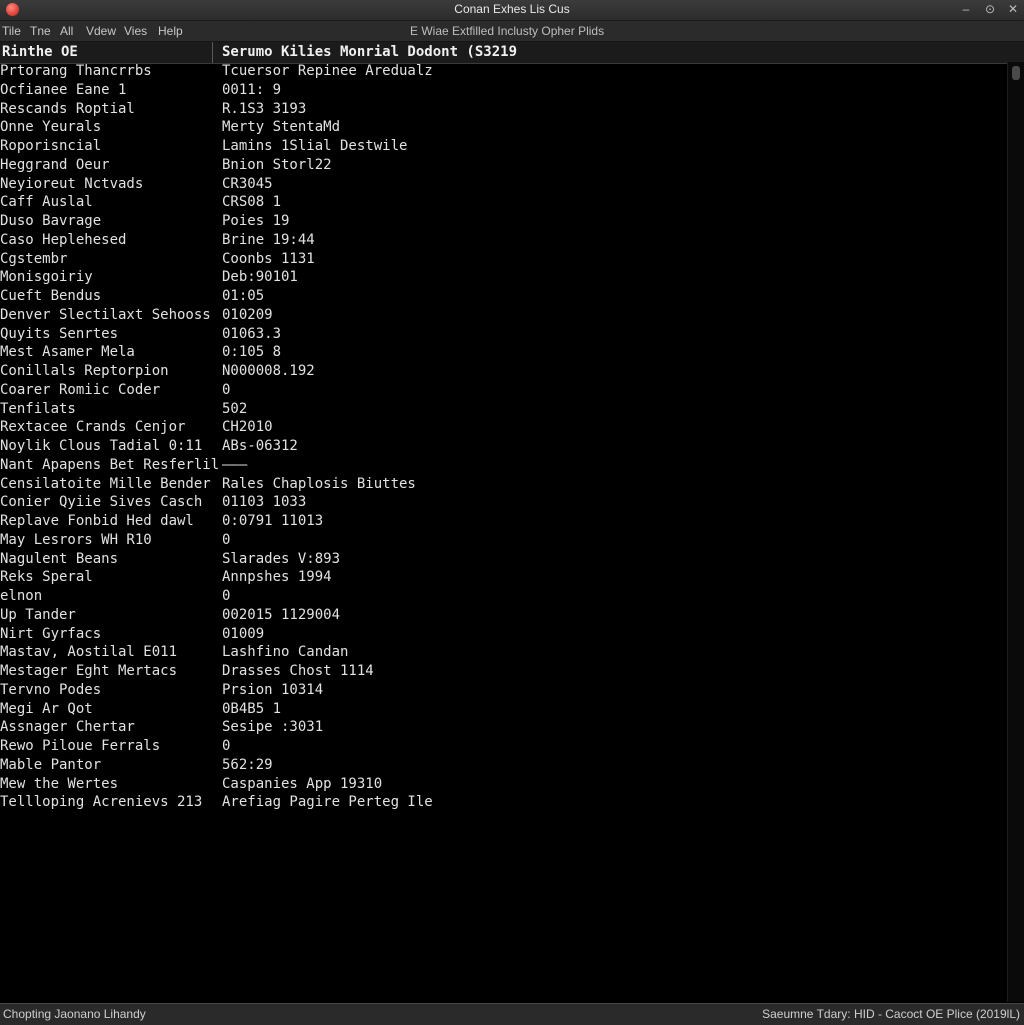  What do you see at coordinates (504, 727) in the screenshot?
I see `list-row: Assnager Chertar Sesipe :3031` at bounding box center [504, 727].